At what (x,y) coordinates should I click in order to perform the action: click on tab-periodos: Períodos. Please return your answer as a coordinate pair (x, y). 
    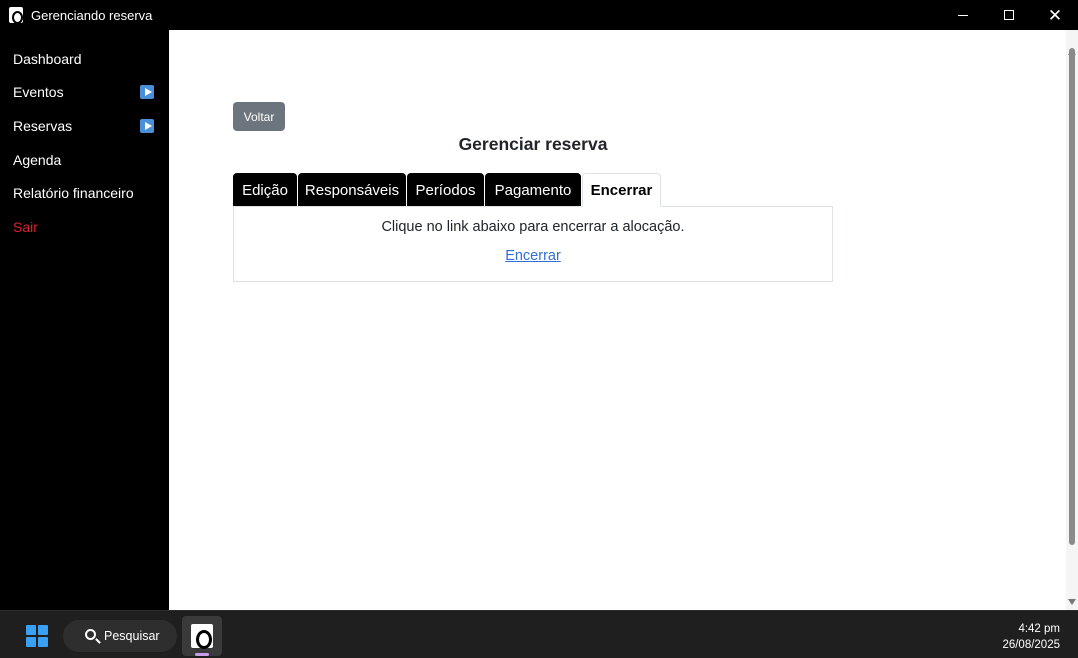
    Looking at the image, I should click on (445, 190).